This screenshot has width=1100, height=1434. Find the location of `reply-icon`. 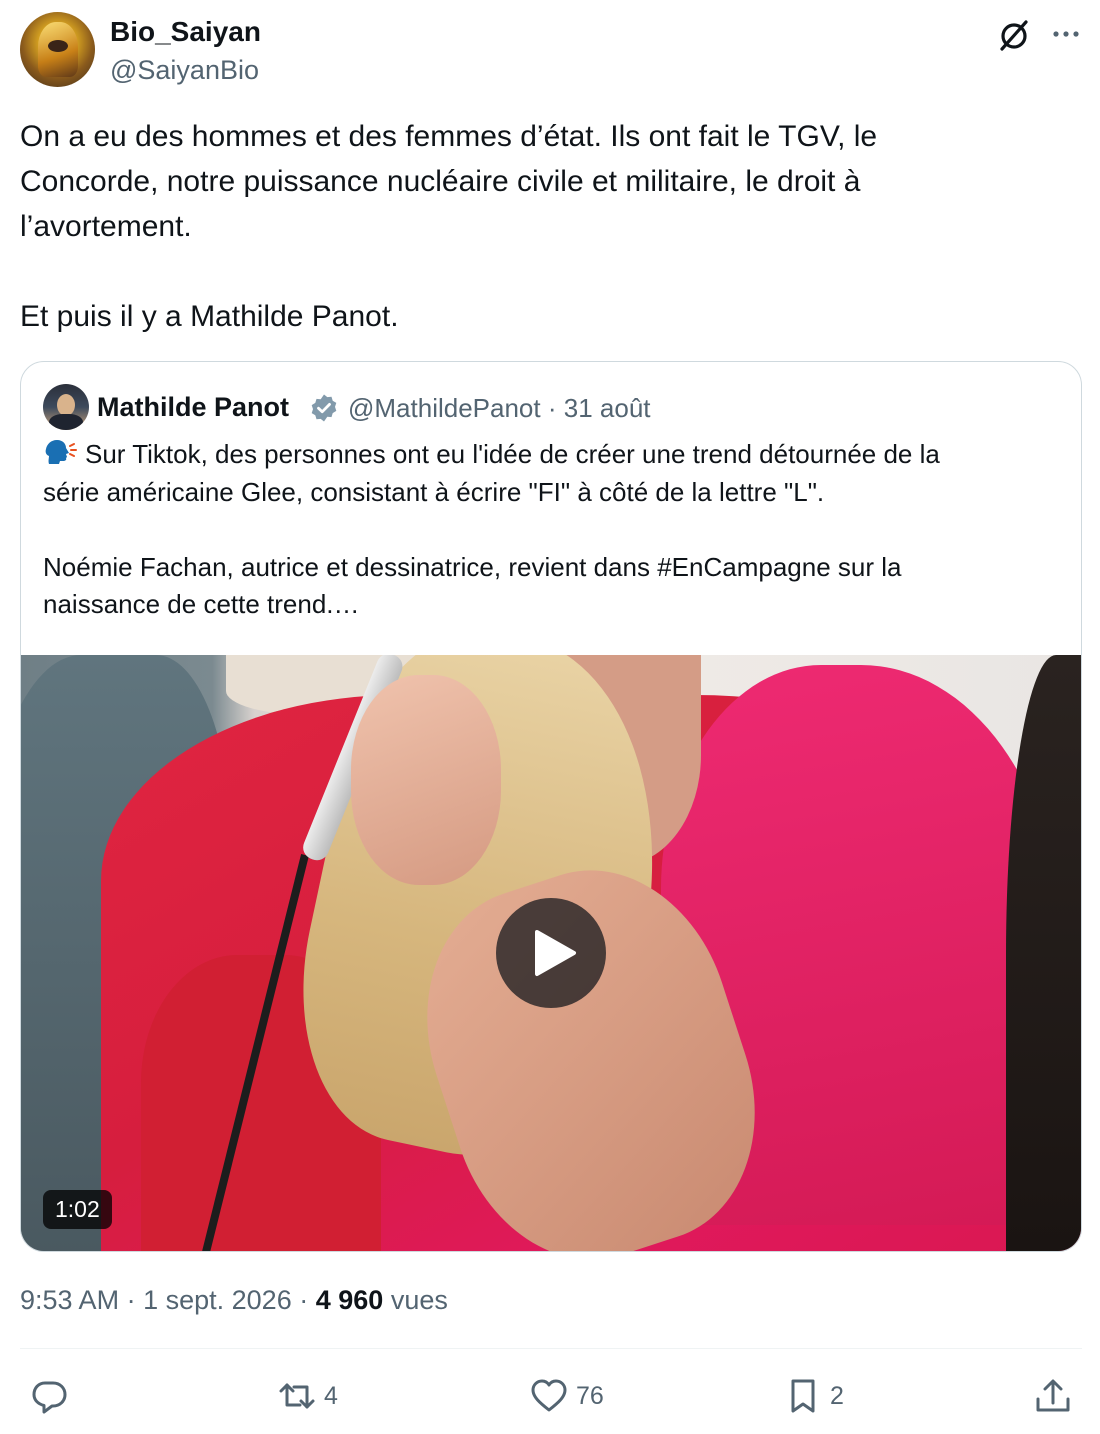

reply-icon is located at coordinates (49, 1397).